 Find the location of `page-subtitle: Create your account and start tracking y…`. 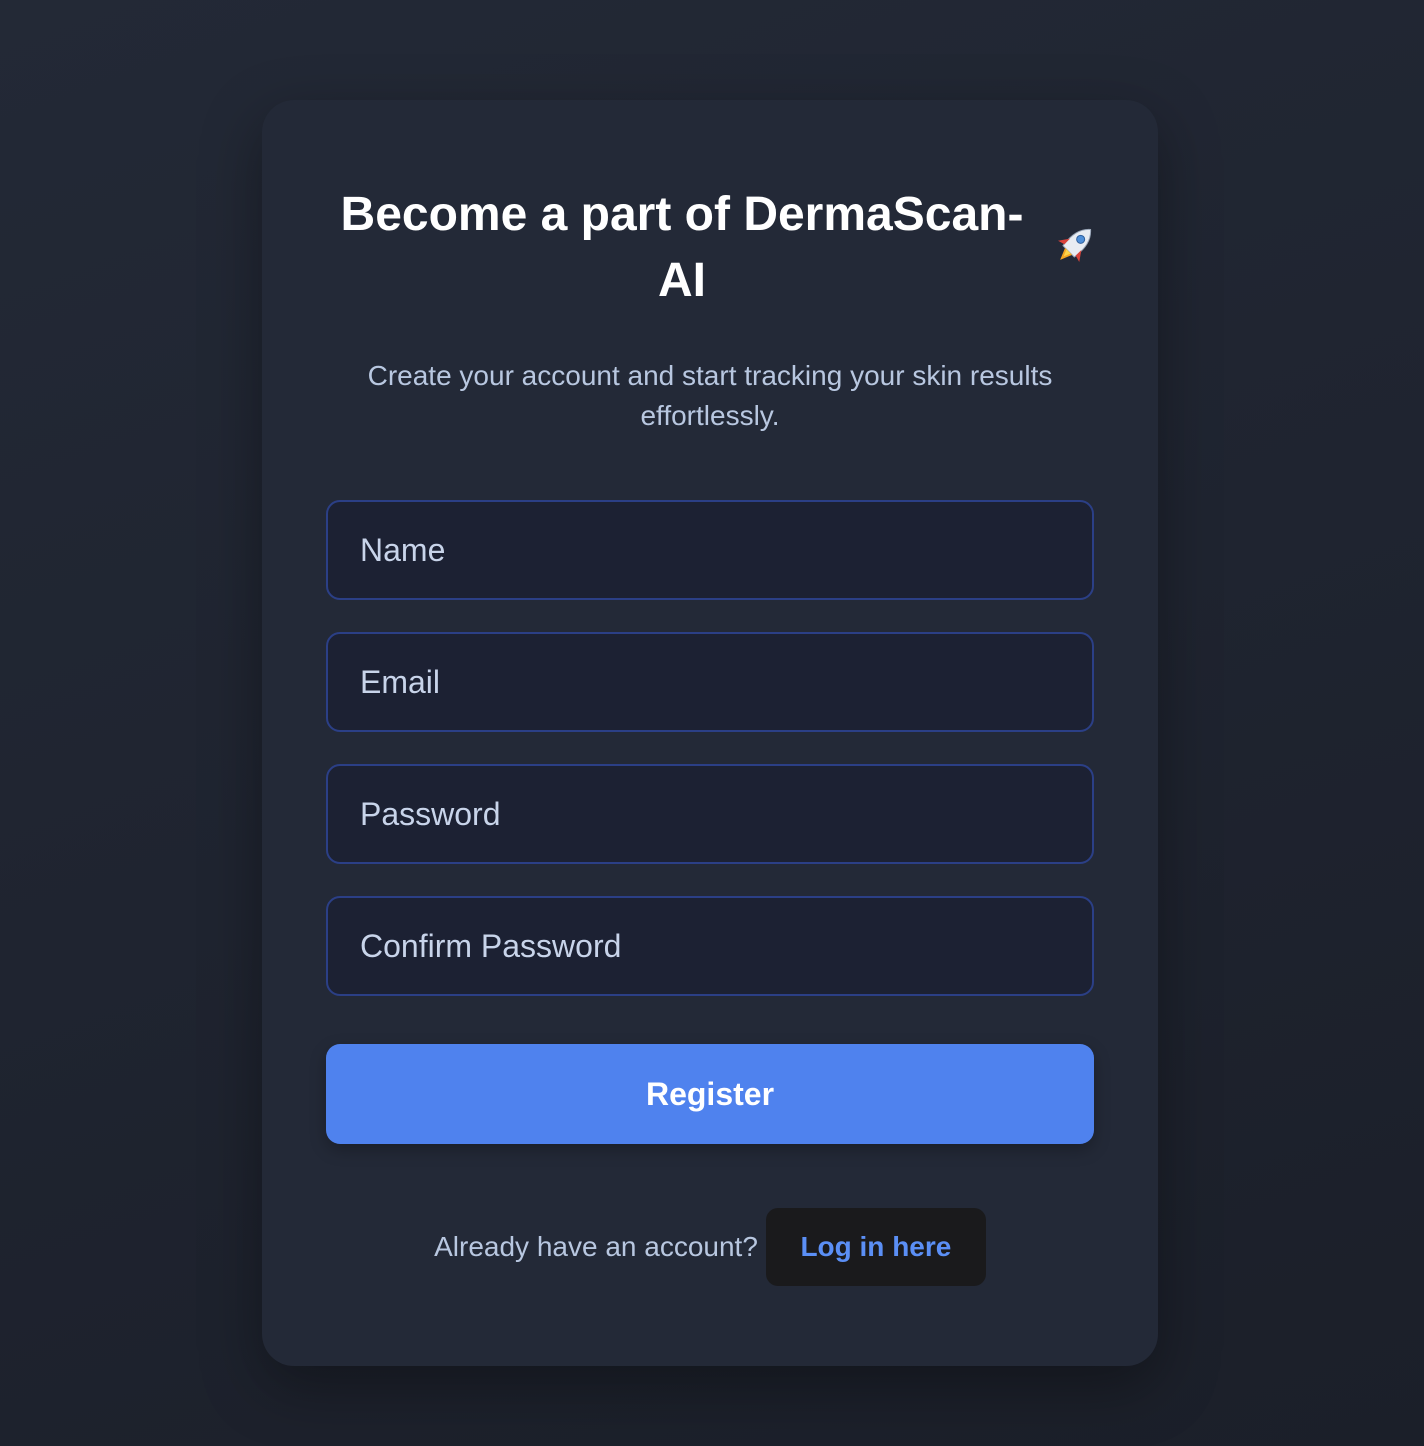

page-subtitle: Create your account and start tracking y… is located at coordinates (710, 395).